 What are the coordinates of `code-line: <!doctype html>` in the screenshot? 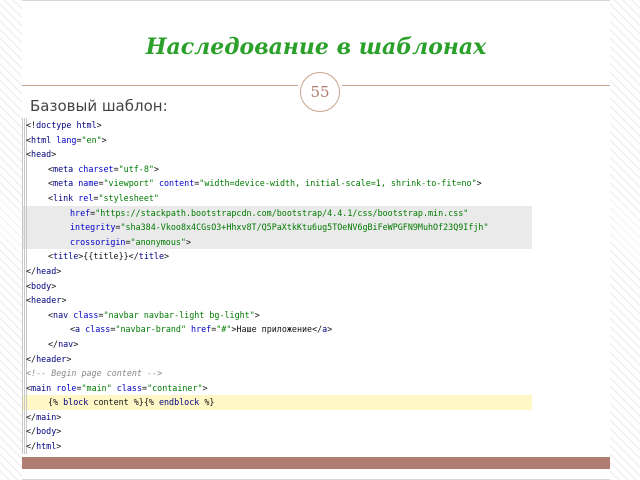 It's located at (277, 125).